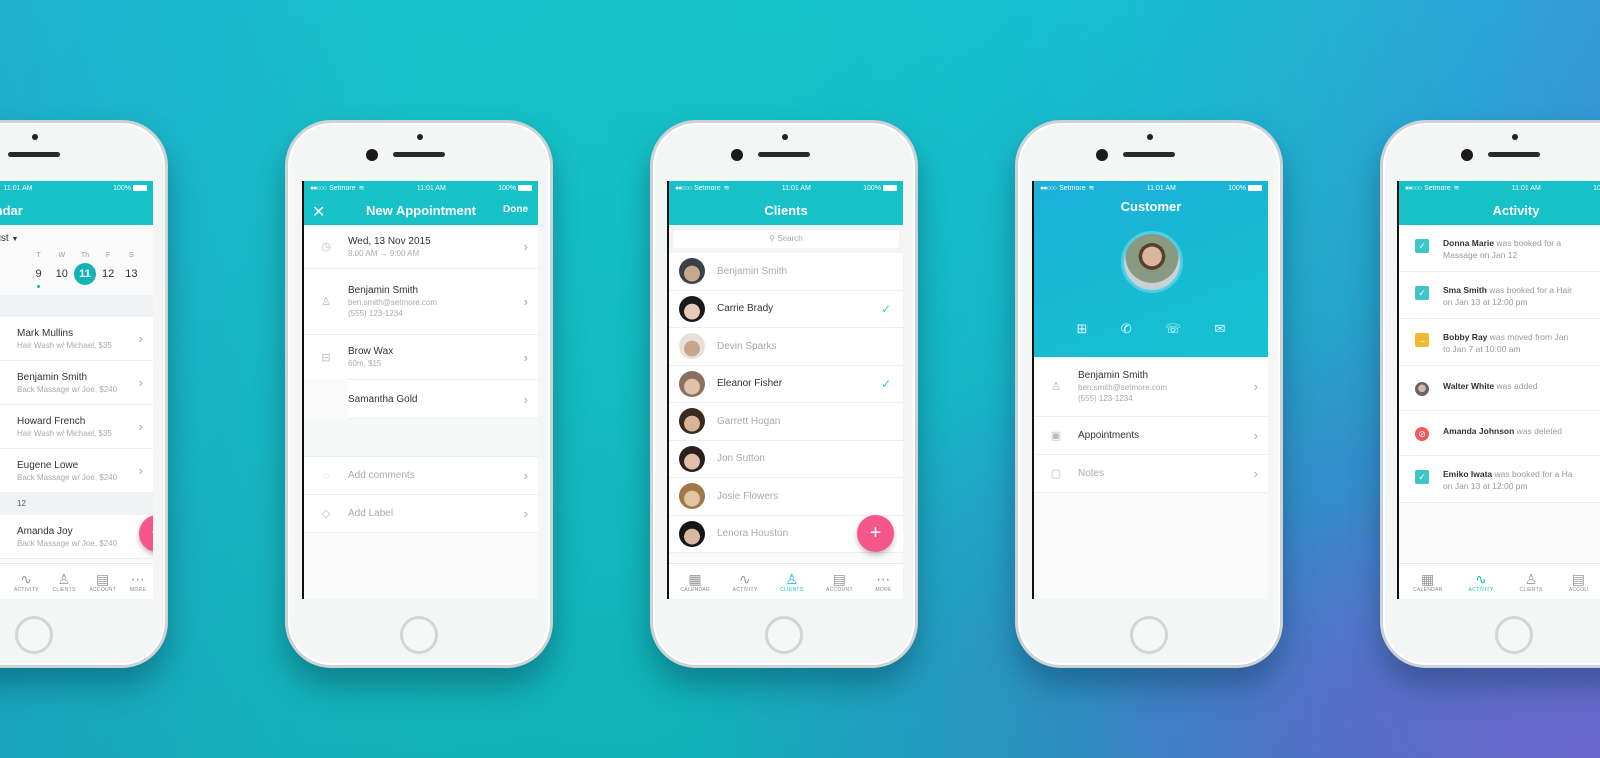 The width and height of the screenshot is (1600, 758). Describe the element at coordinates (131, 255) in the screenshot. I see `weekday: S` at that location.